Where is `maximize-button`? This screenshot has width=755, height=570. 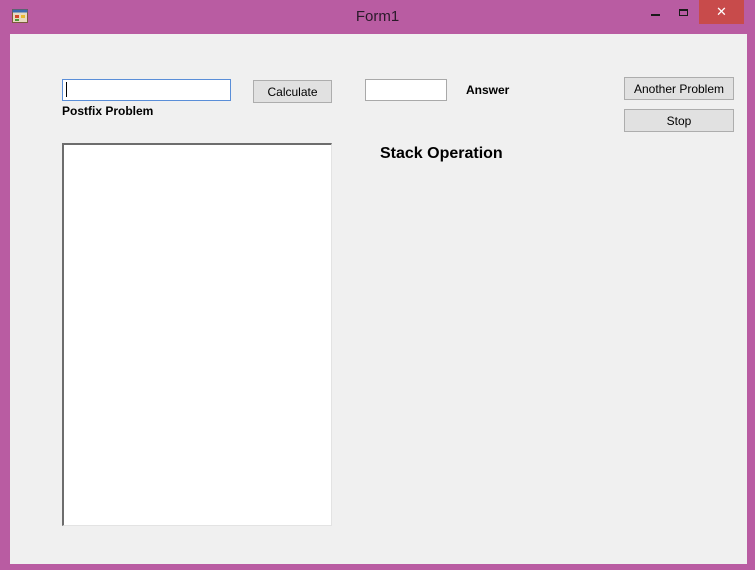
maximize-button is located at coordinates (683, 12).